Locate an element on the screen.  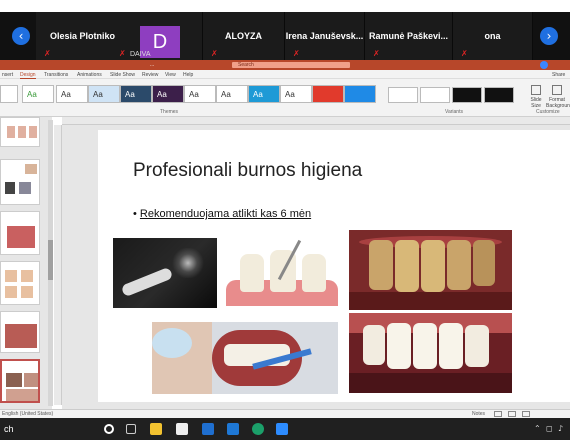
clean-teeth-photo is located at coordinates (430, 353).